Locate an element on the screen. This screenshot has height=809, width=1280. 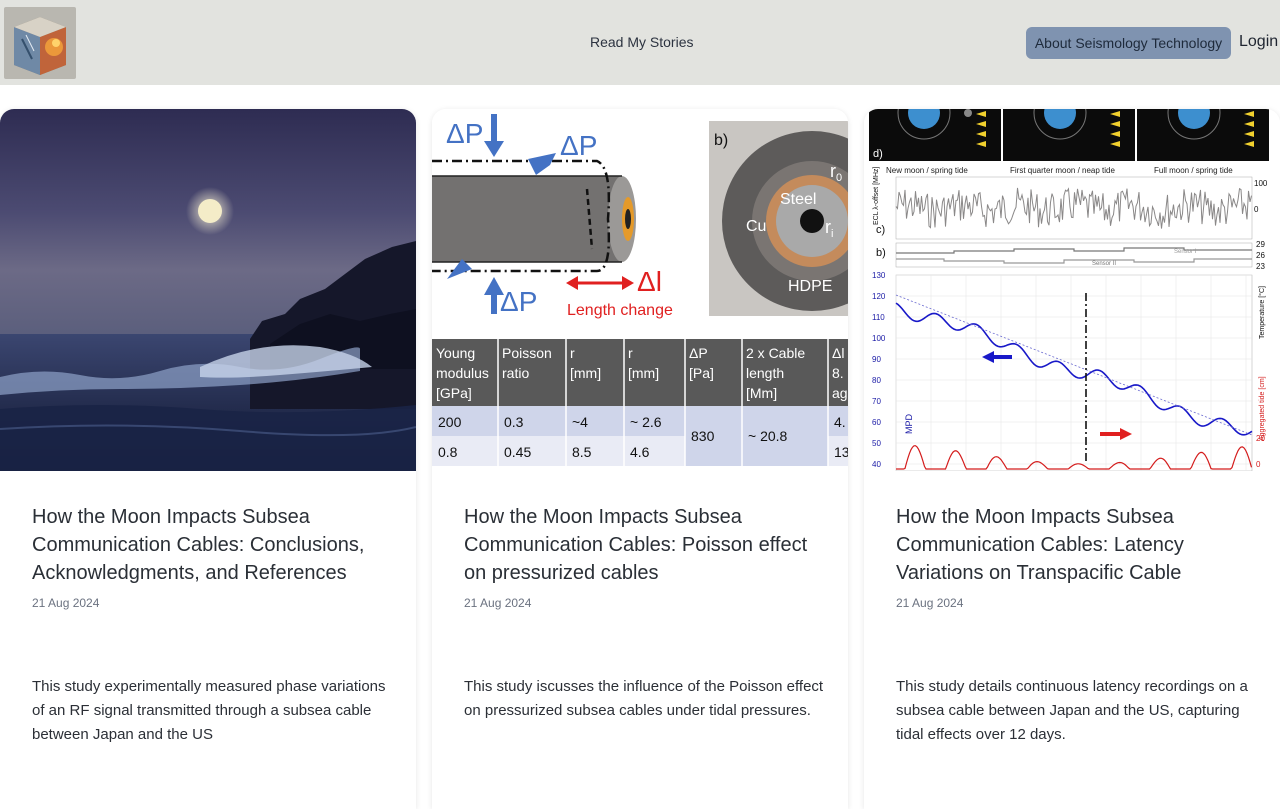
table-cell: 0.3 is located at coordinates (514, 422).